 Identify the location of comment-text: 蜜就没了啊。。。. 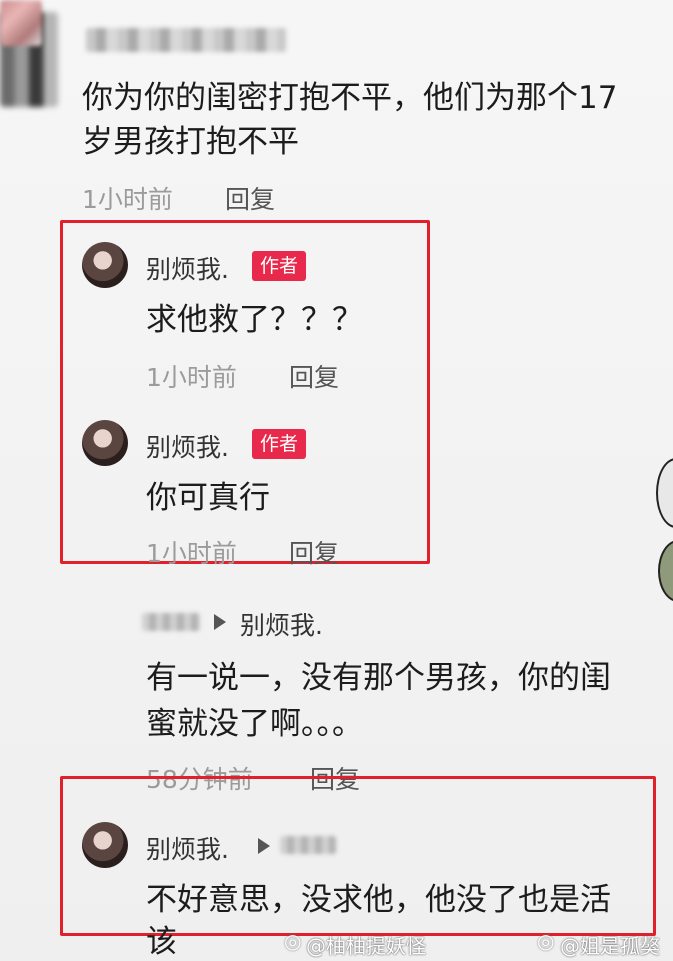
(254, 724).